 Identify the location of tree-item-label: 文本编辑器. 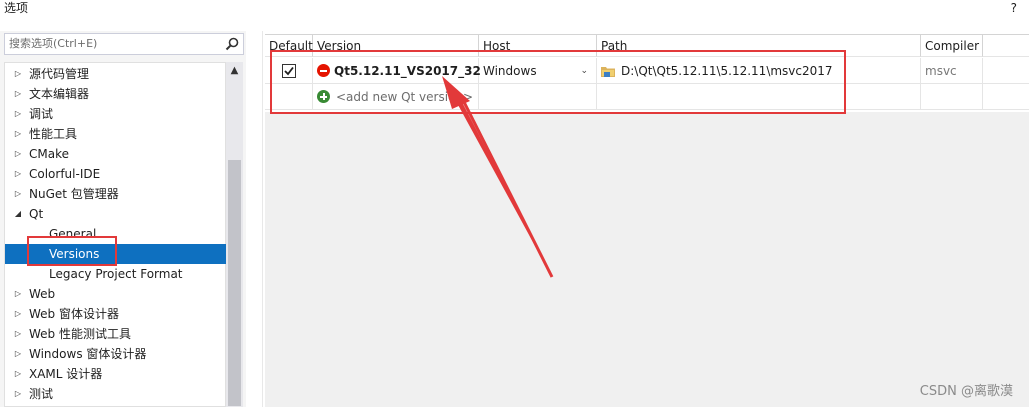
(59, 94).